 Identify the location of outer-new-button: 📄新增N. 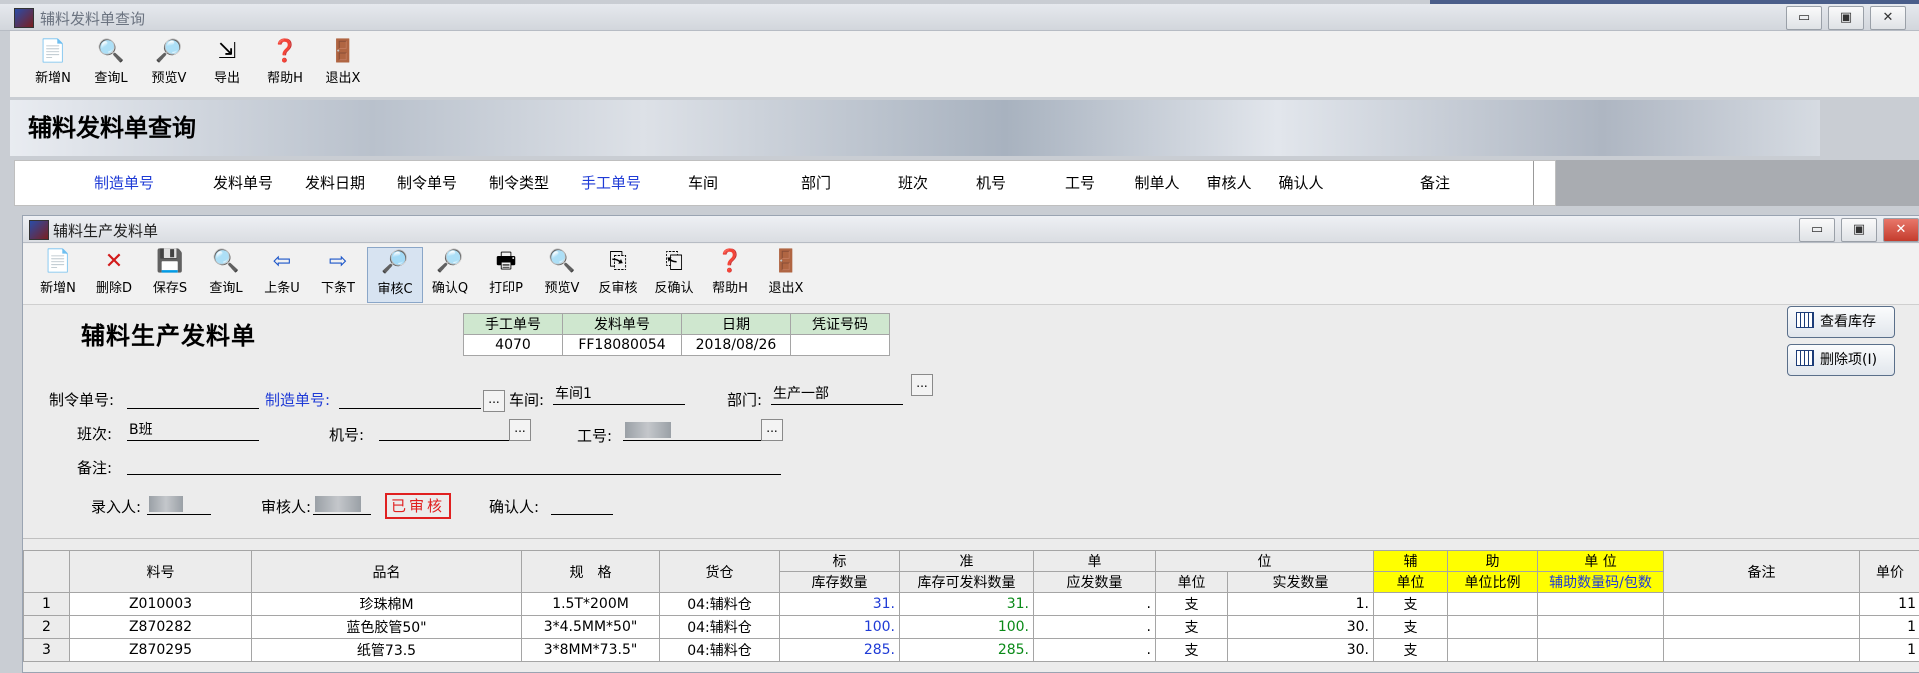
(53, 64).